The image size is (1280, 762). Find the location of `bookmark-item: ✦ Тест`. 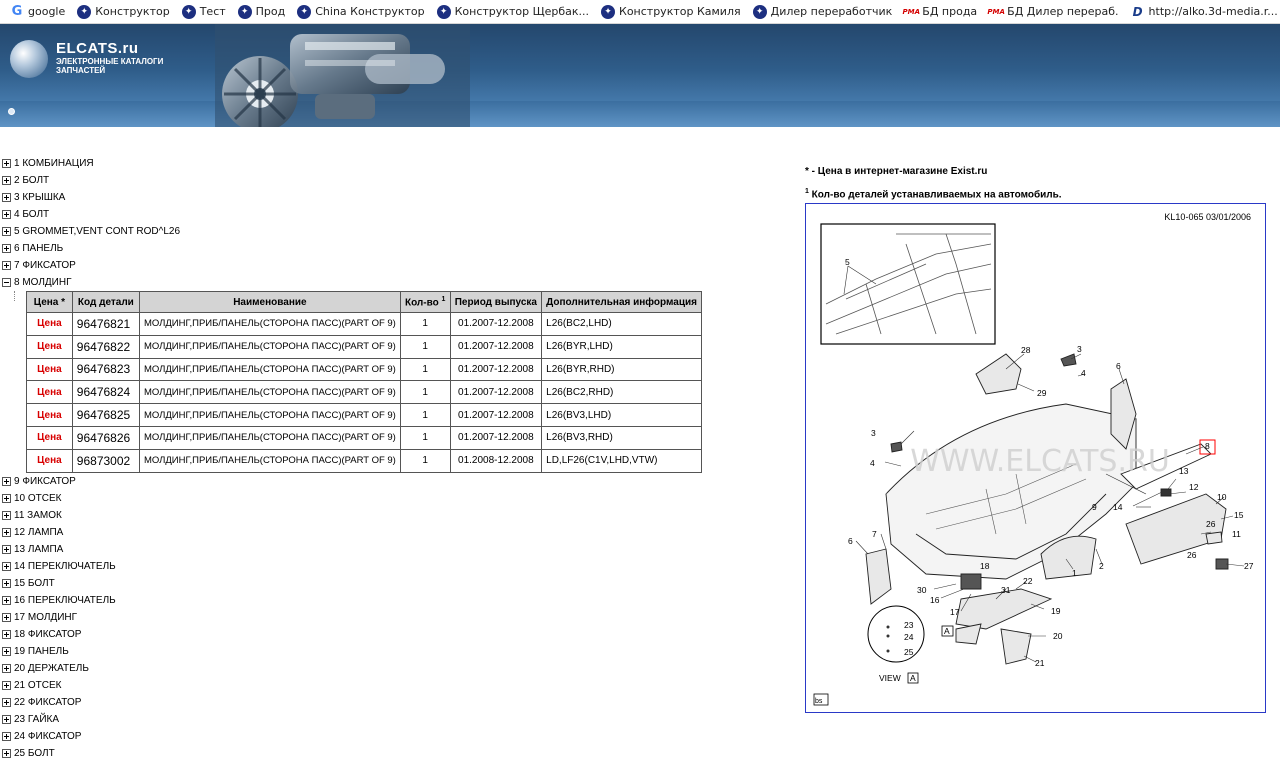

bookmark-item: ✦ Тест is located at coordinates (203, 11).